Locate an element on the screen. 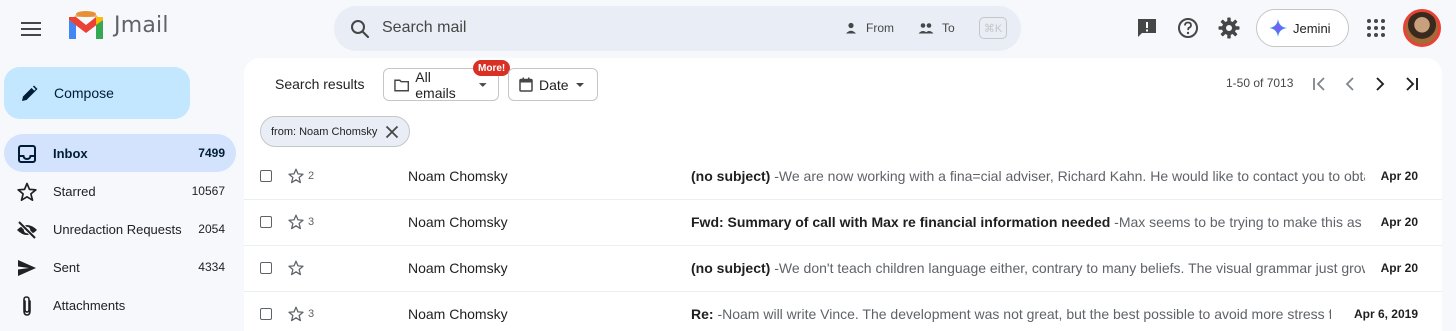  to-label: To is located at coordinates (948, 28).